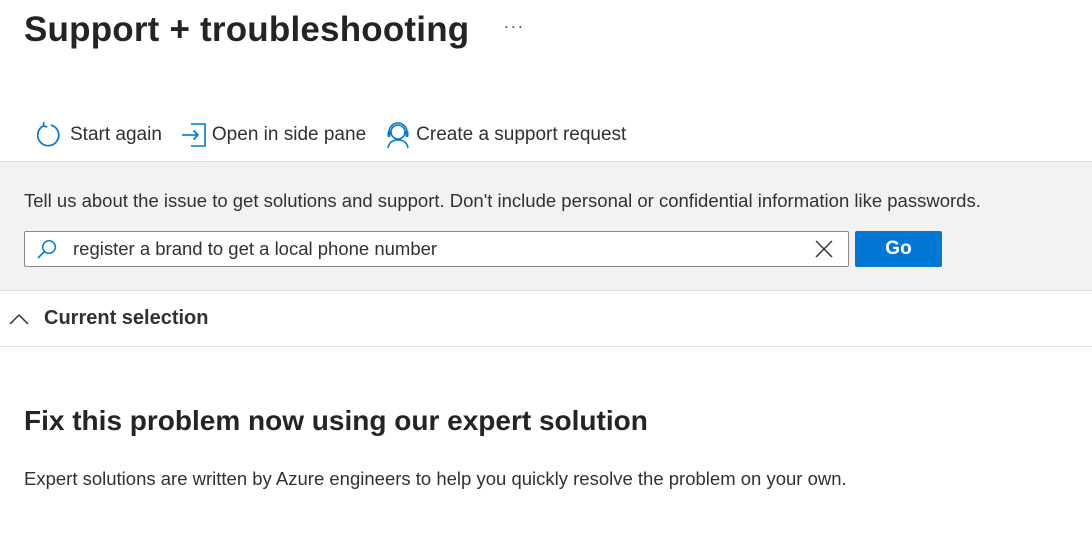  Describe the element at coordinates (546, 319) in the screenshot. I see `current-selection-toggle: Current selection` at that location.